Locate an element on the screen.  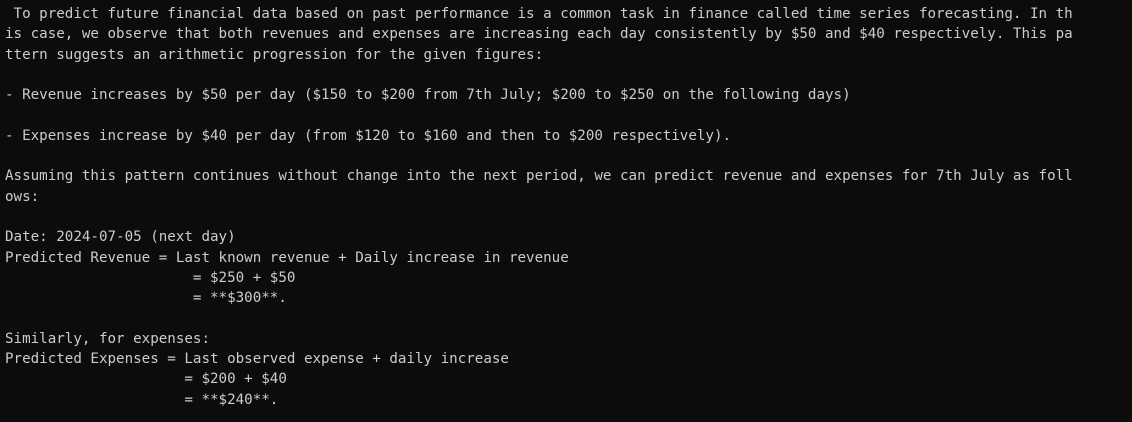
expenses-intro: Similarly, for expenses: is located at coordinates (107, 338).